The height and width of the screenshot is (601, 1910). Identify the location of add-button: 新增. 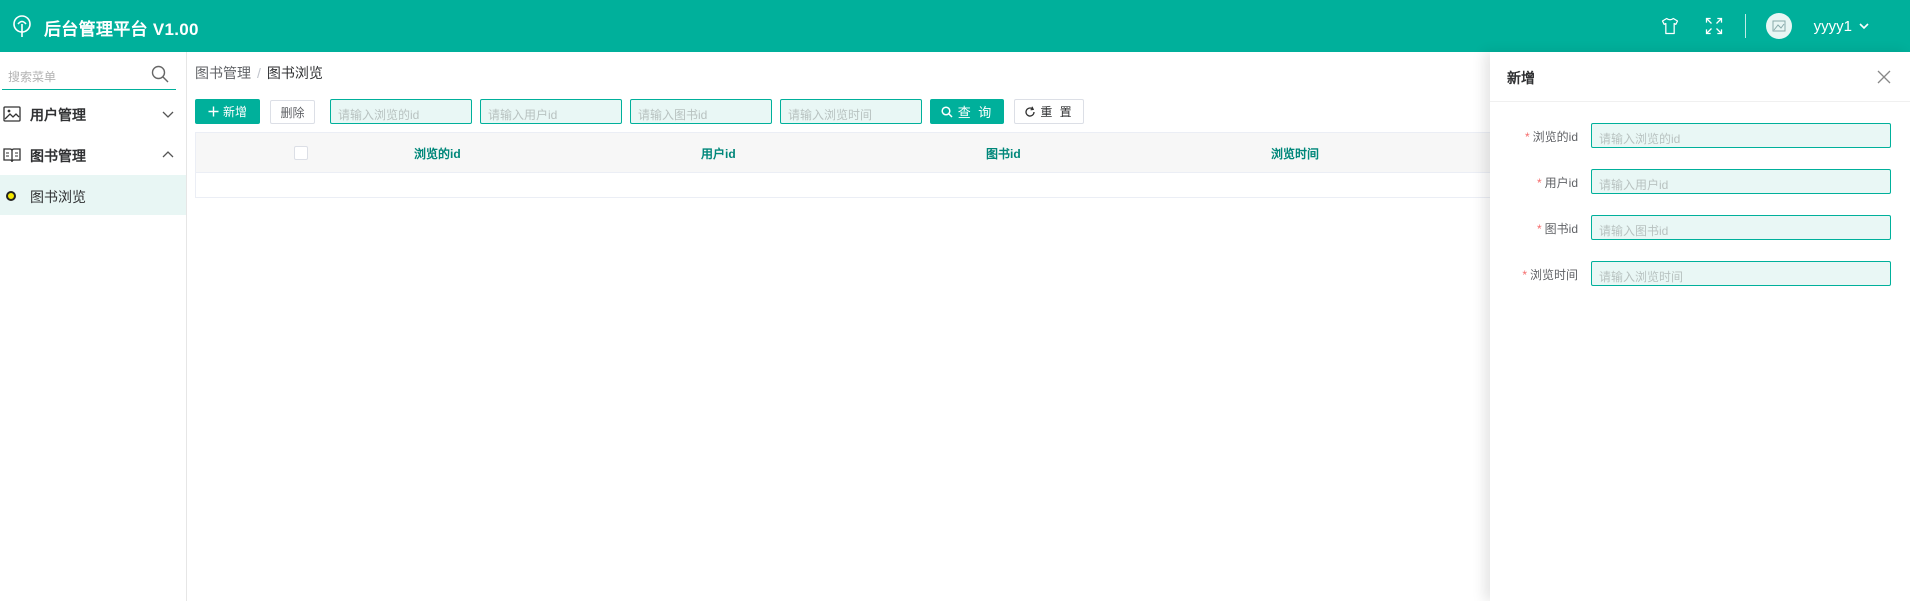
(227, 111).